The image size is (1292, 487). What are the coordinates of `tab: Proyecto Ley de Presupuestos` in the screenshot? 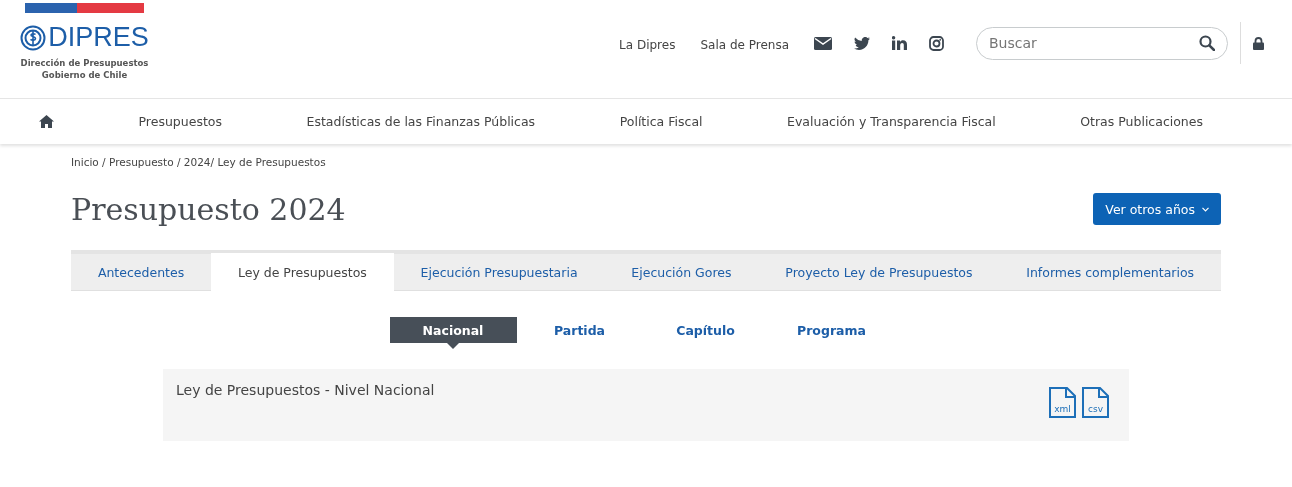 It's located at (879, 272).